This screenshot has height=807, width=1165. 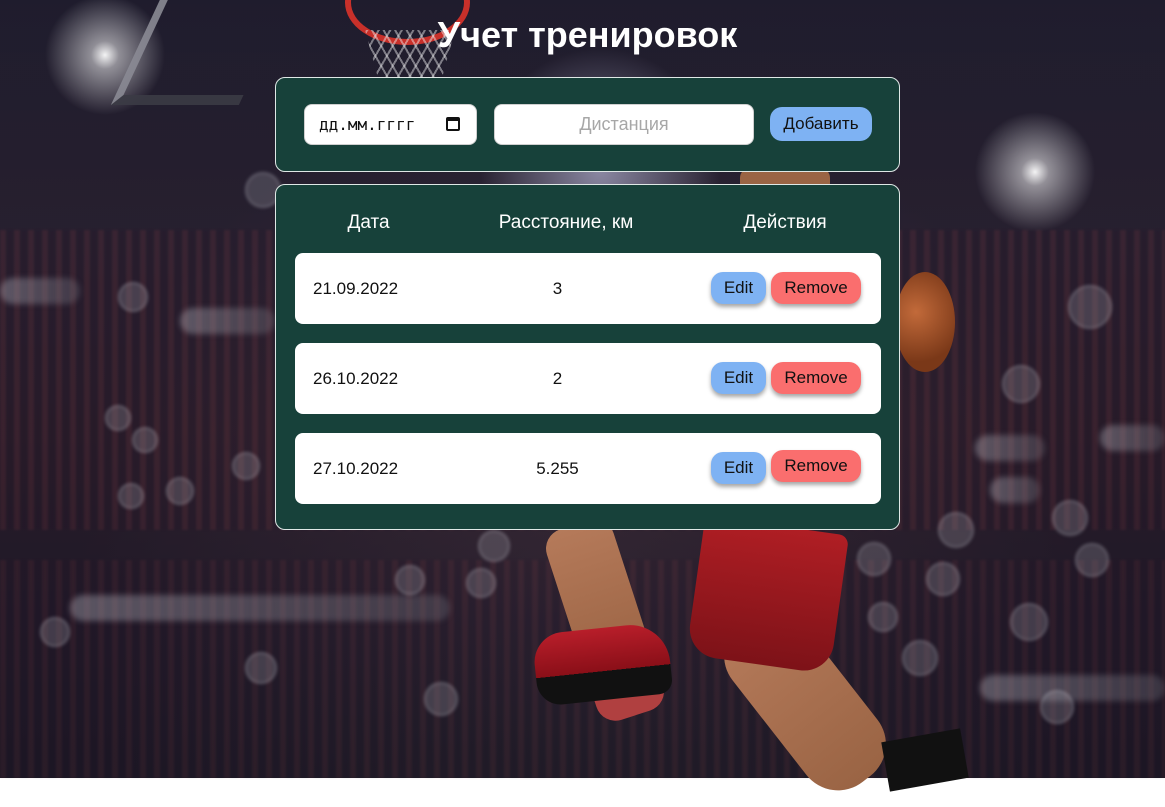 I want to click on header-distance: Расстояние, км, so click(x=566, y=222).